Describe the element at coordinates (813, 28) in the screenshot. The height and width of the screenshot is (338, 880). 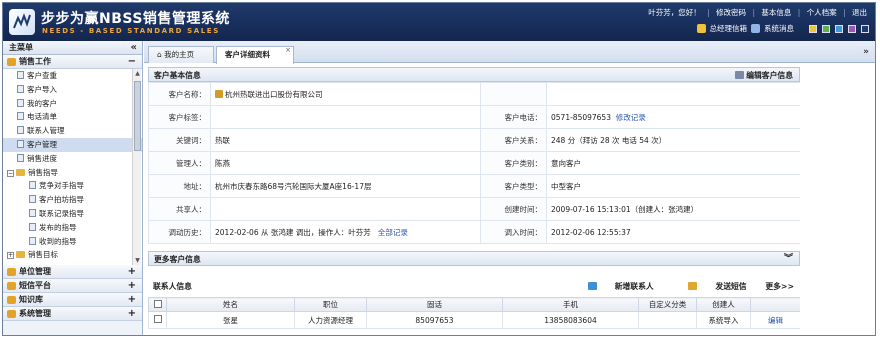
I see `theme-swatch-yellow` at that location.